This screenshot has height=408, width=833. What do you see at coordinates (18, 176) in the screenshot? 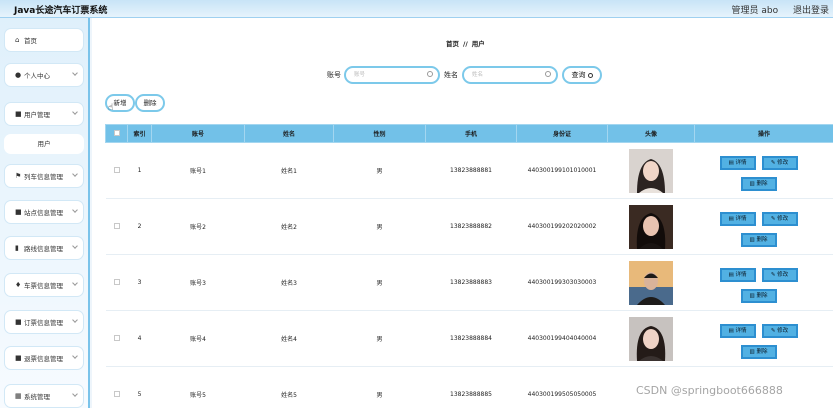
I see `flag-icon: ⚑` at bounding box center [18, 176].